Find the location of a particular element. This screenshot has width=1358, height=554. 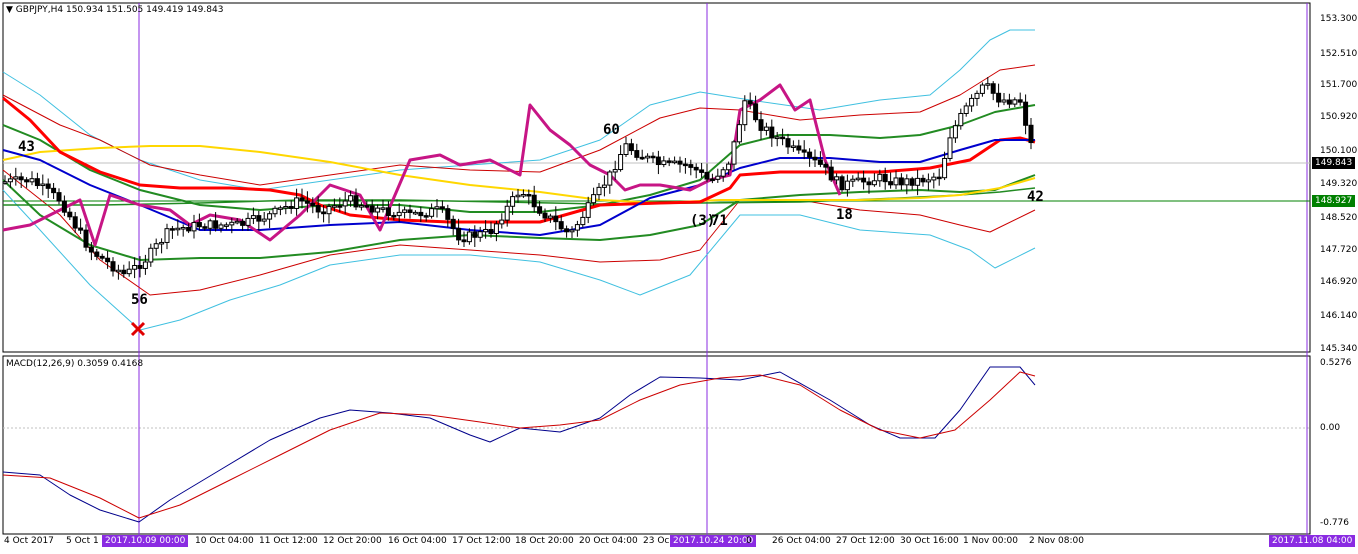

current-price-tag: 149.843 is located at coordinates (1334, 163).